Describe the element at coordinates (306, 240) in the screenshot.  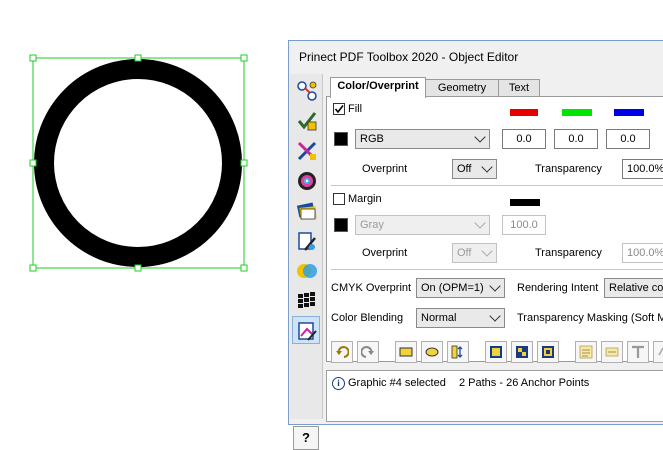
I see `tool-edit-object-icon` at that location.